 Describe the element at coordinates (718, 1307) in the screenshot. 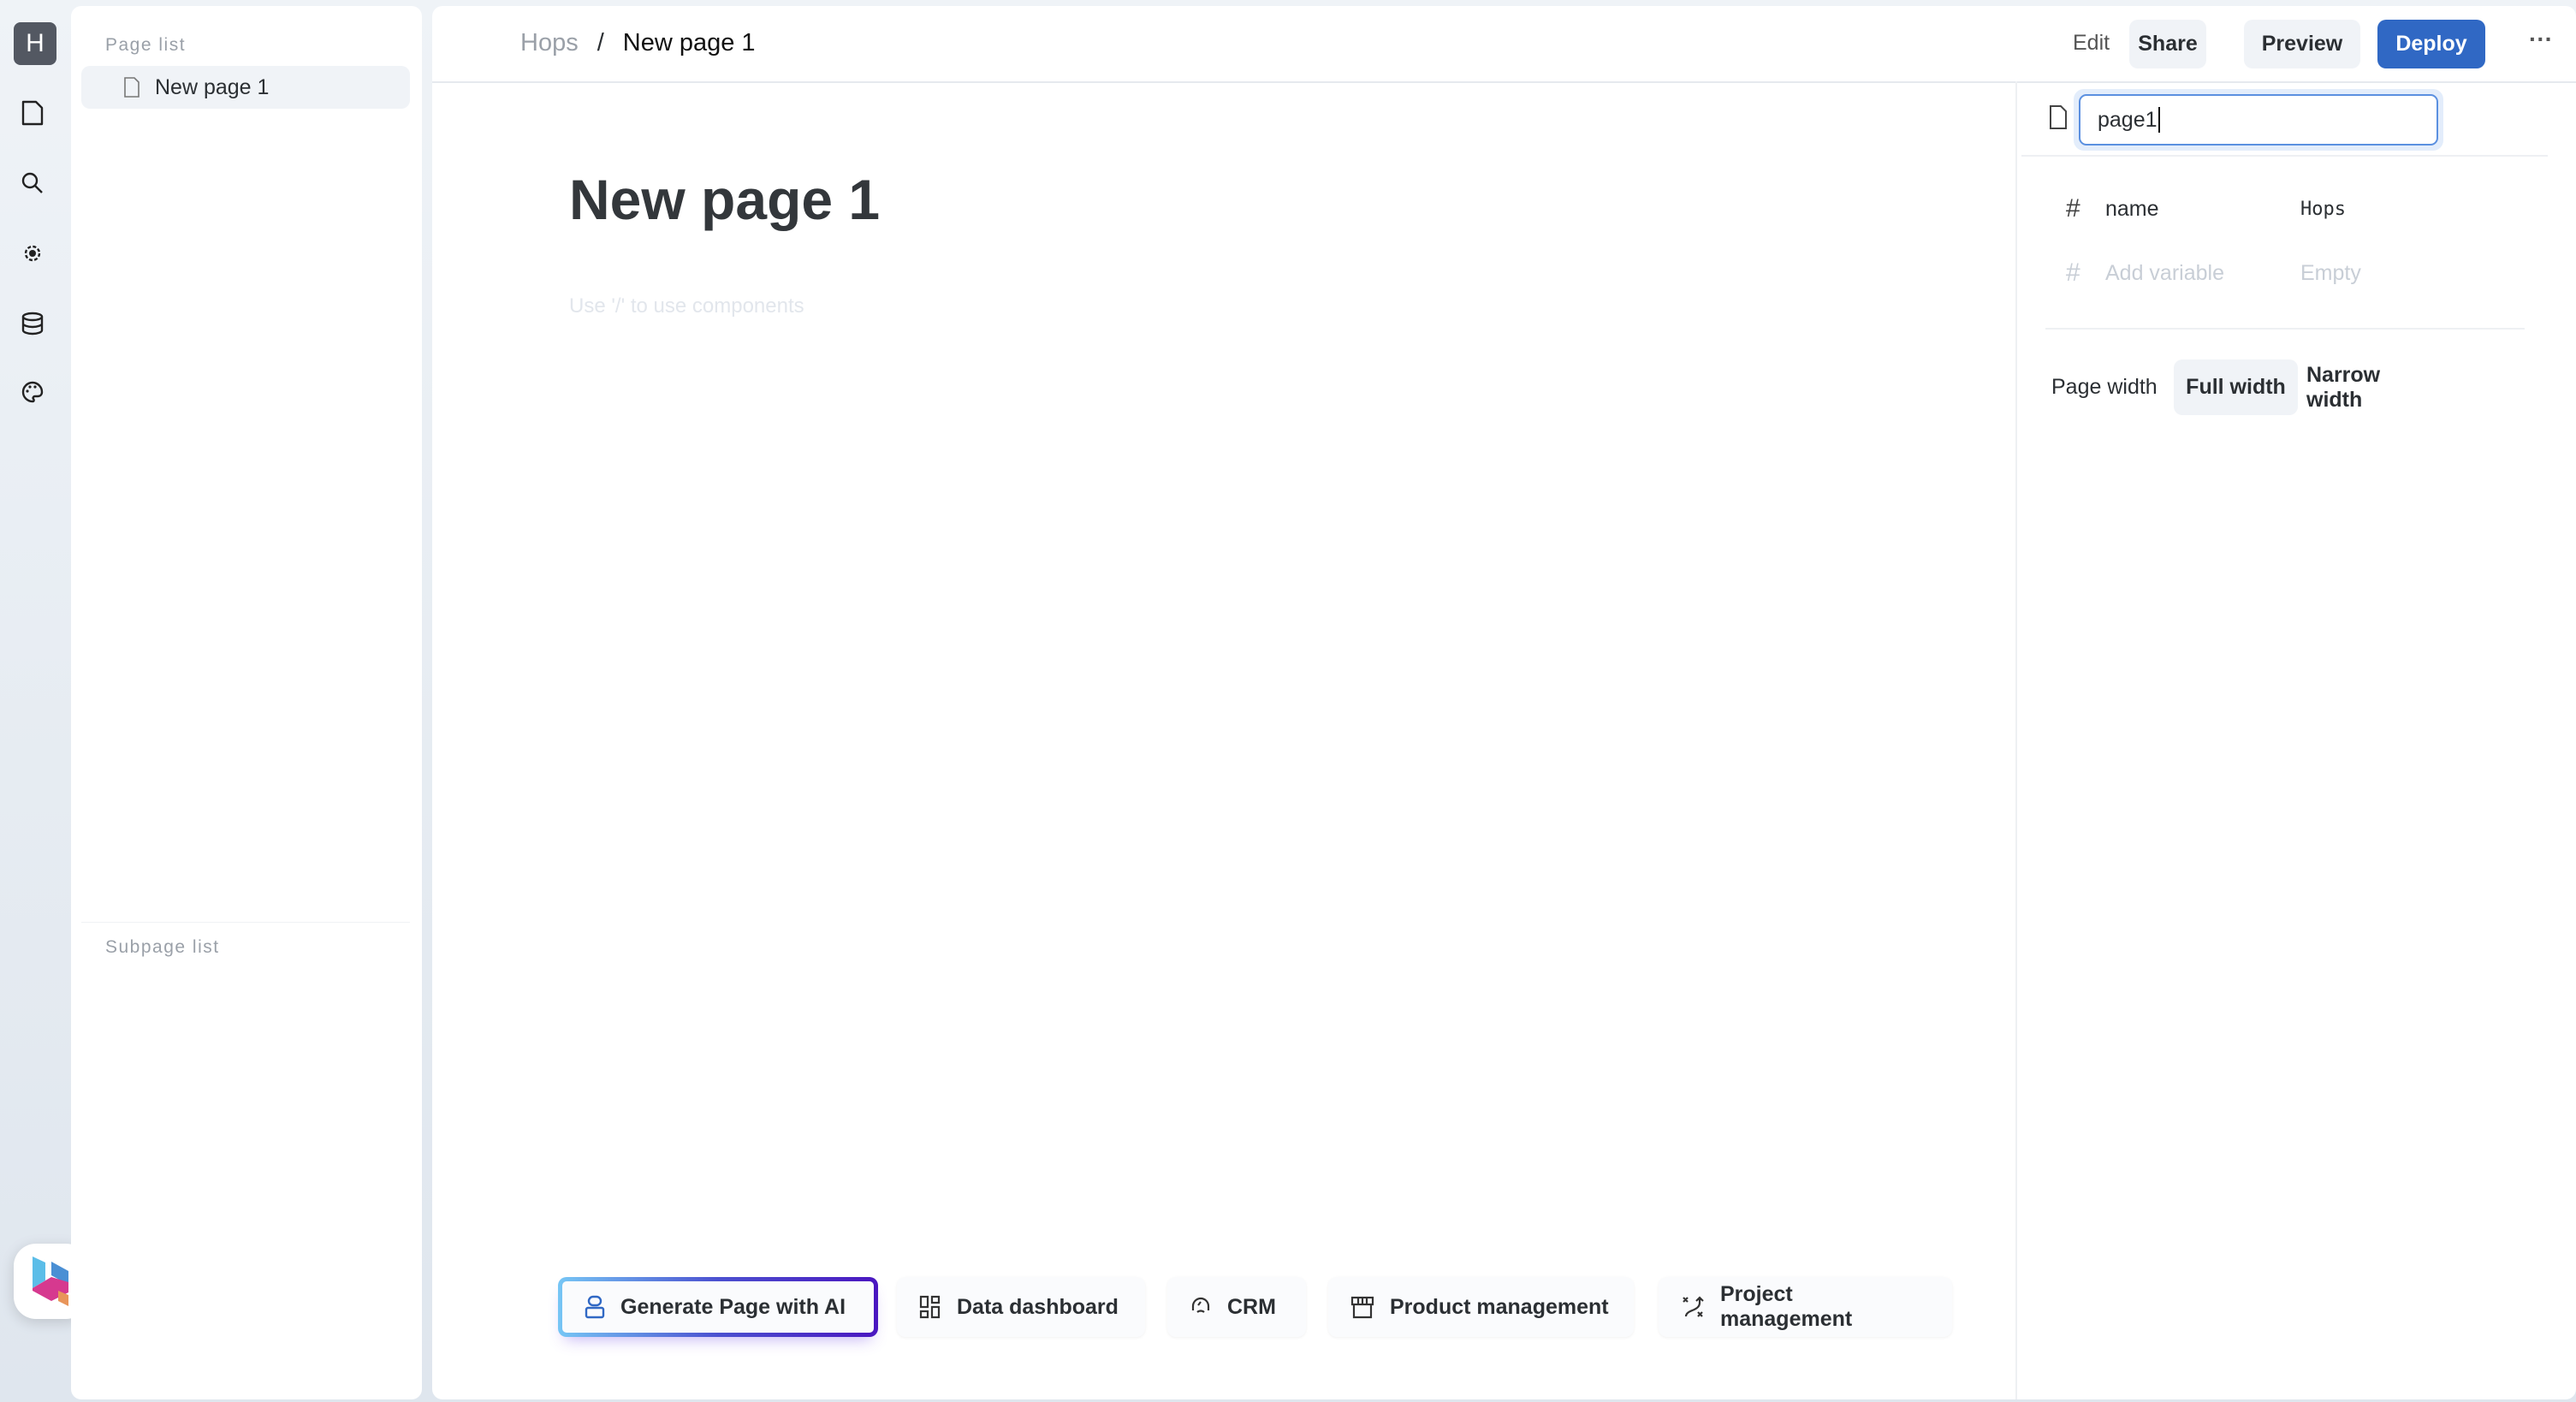

I see `generate-page-ai-button: Generate Page with AI` at that location.